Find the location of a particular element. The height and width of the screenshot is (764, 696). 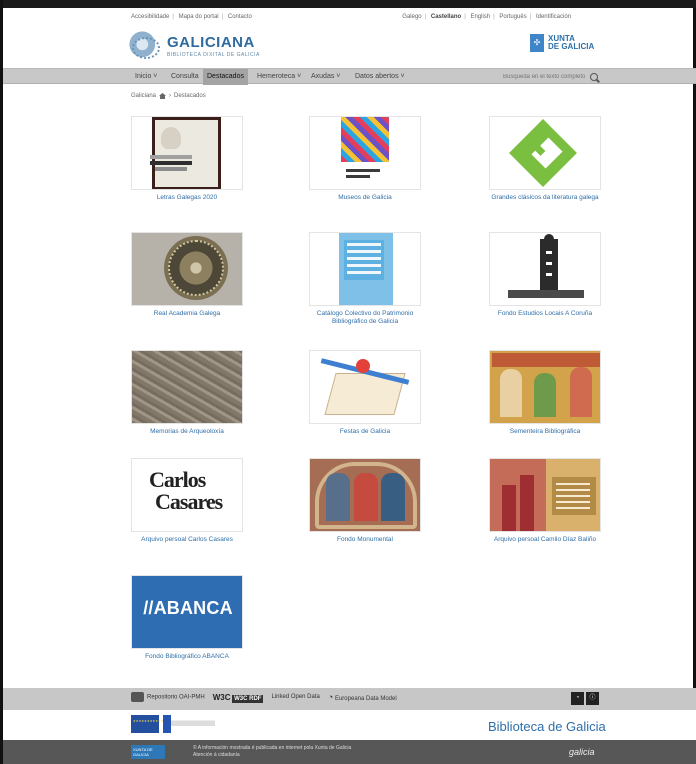

site-brand: GALICIANA BIBLIOTECA DIXITAL DE GALICIA is located at coordinates (193, 46).